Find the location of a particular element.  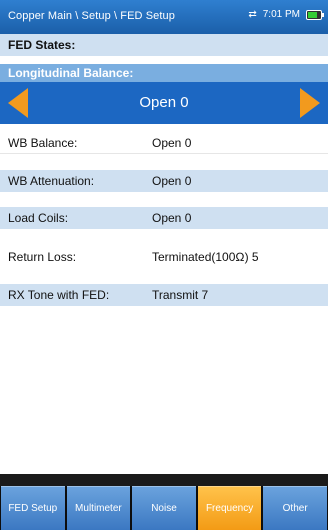

arrow-right-icon is located at coordinates (310, 103).